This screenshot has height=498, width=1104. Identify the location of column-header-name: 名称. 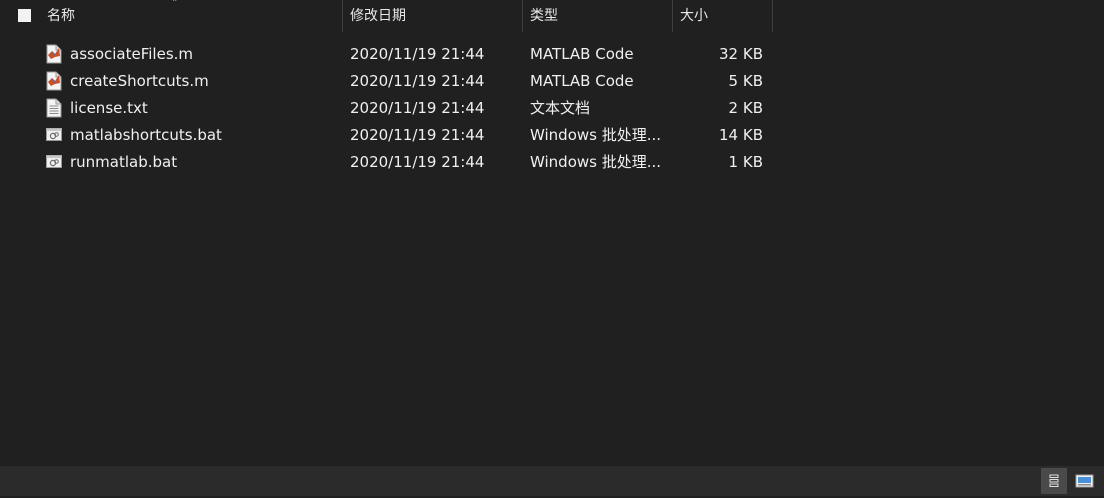
(61, 16).